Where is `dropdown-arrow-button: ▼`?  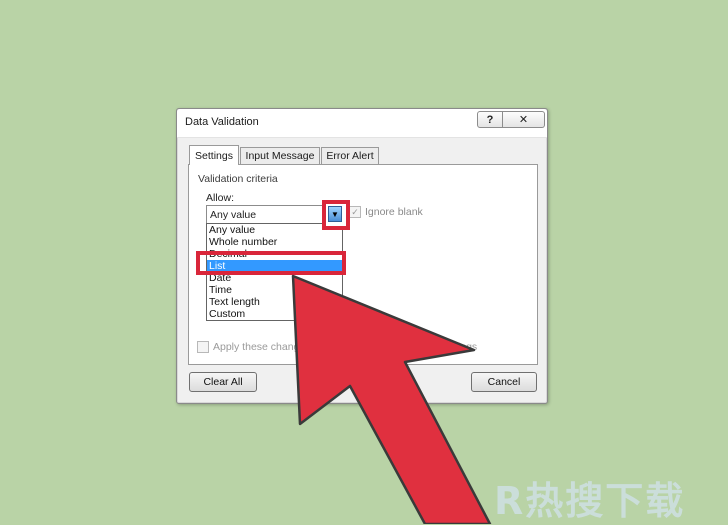 dropdown-arrow-button: ▼ is located at coordinates (335, 214).